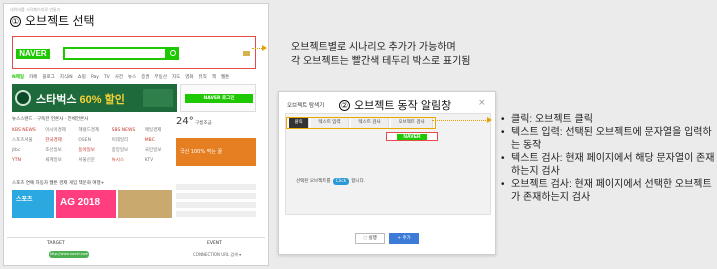  Describe the element at coordinates (92, 120) in the screenshot. I see `newsstand-tabs: 뉴스스탠드 · 구독한 언론사 · 전체언론사` at that location.